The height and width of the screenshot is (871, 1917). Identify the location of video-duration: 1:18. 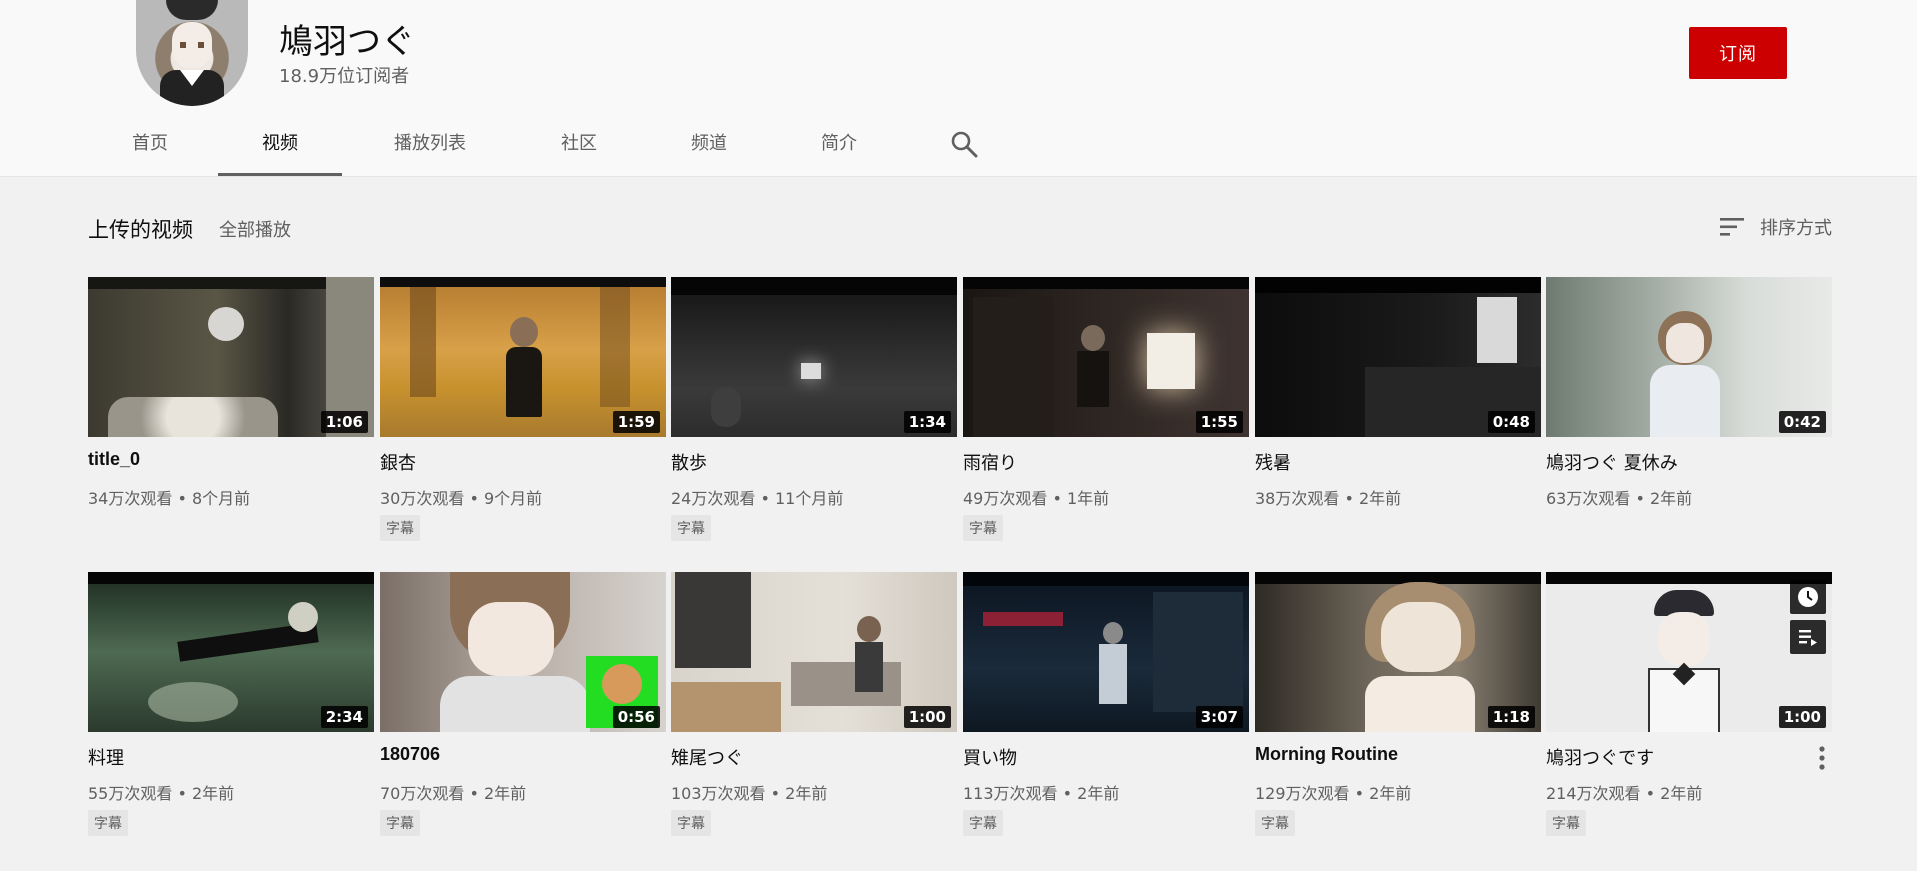
(1511, 717).